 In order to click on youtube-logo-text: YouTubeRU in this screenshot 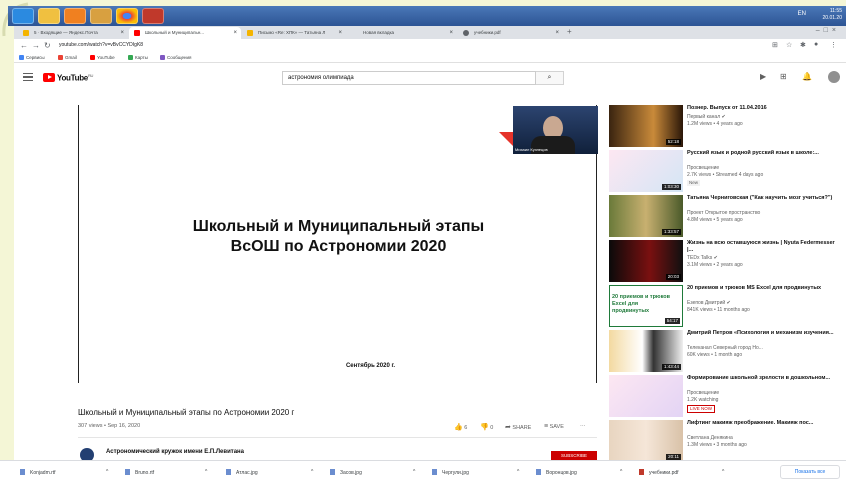, I will do `click(75, 78)`.